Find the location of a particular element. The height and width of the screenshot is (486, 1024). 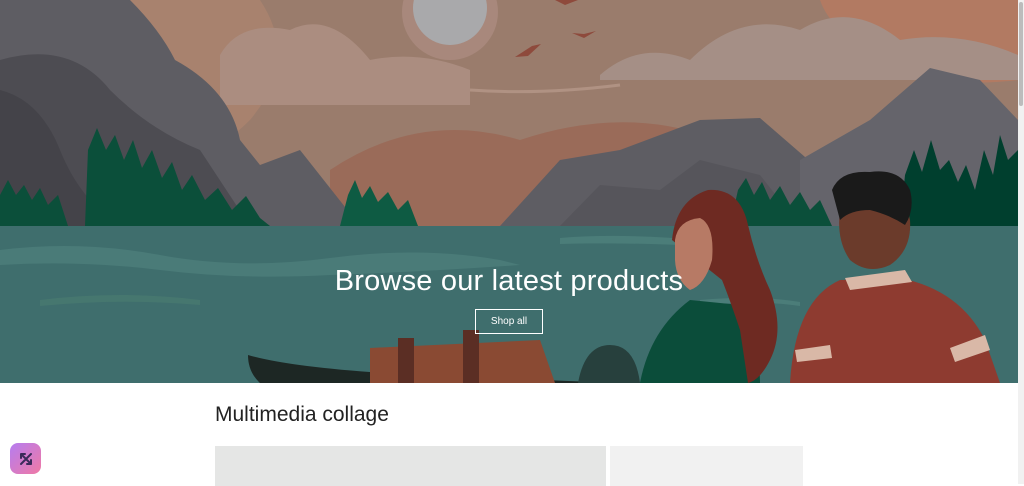

shop-all-button: Shop all is located at coordinates (509, 321).